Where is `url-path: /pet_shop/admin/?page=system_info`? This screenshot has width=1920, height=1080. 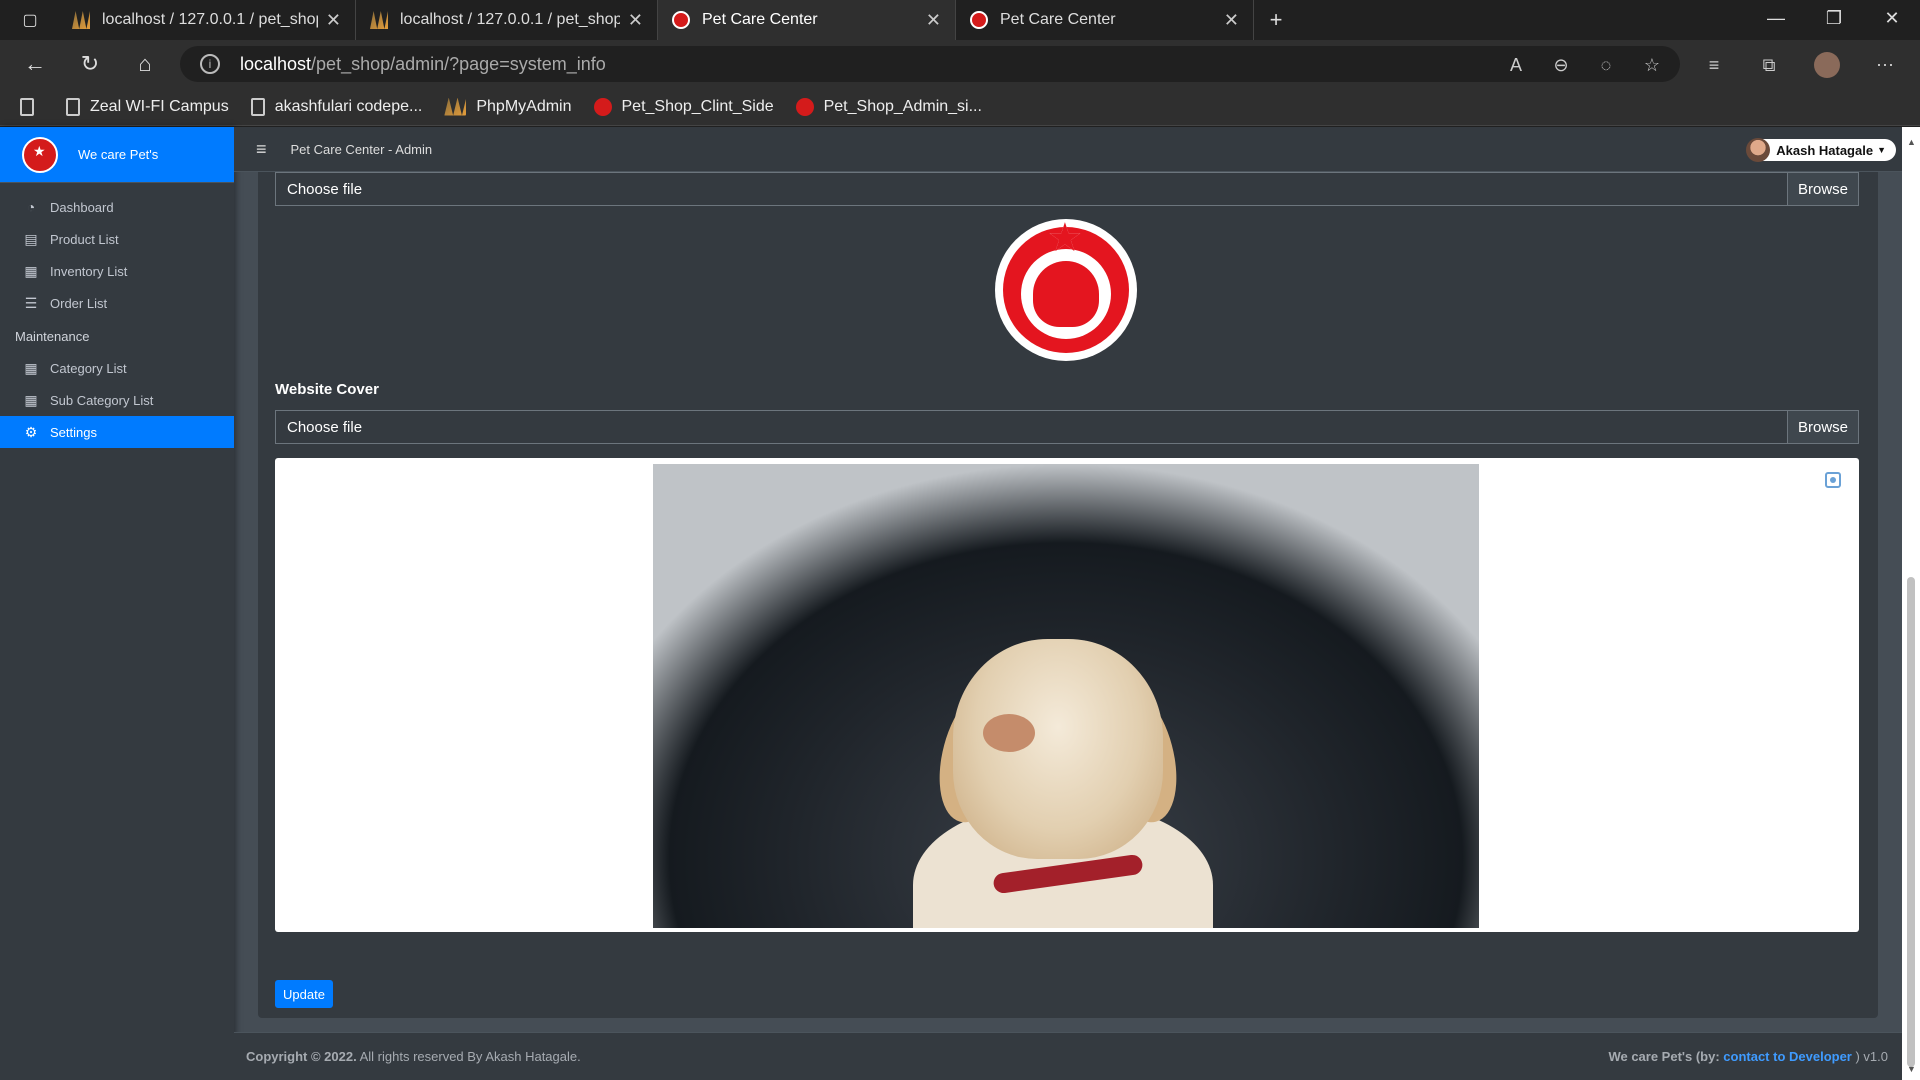 url-path: /pet_shop/admin/?page=system_info is located at coordinates (458, 63).